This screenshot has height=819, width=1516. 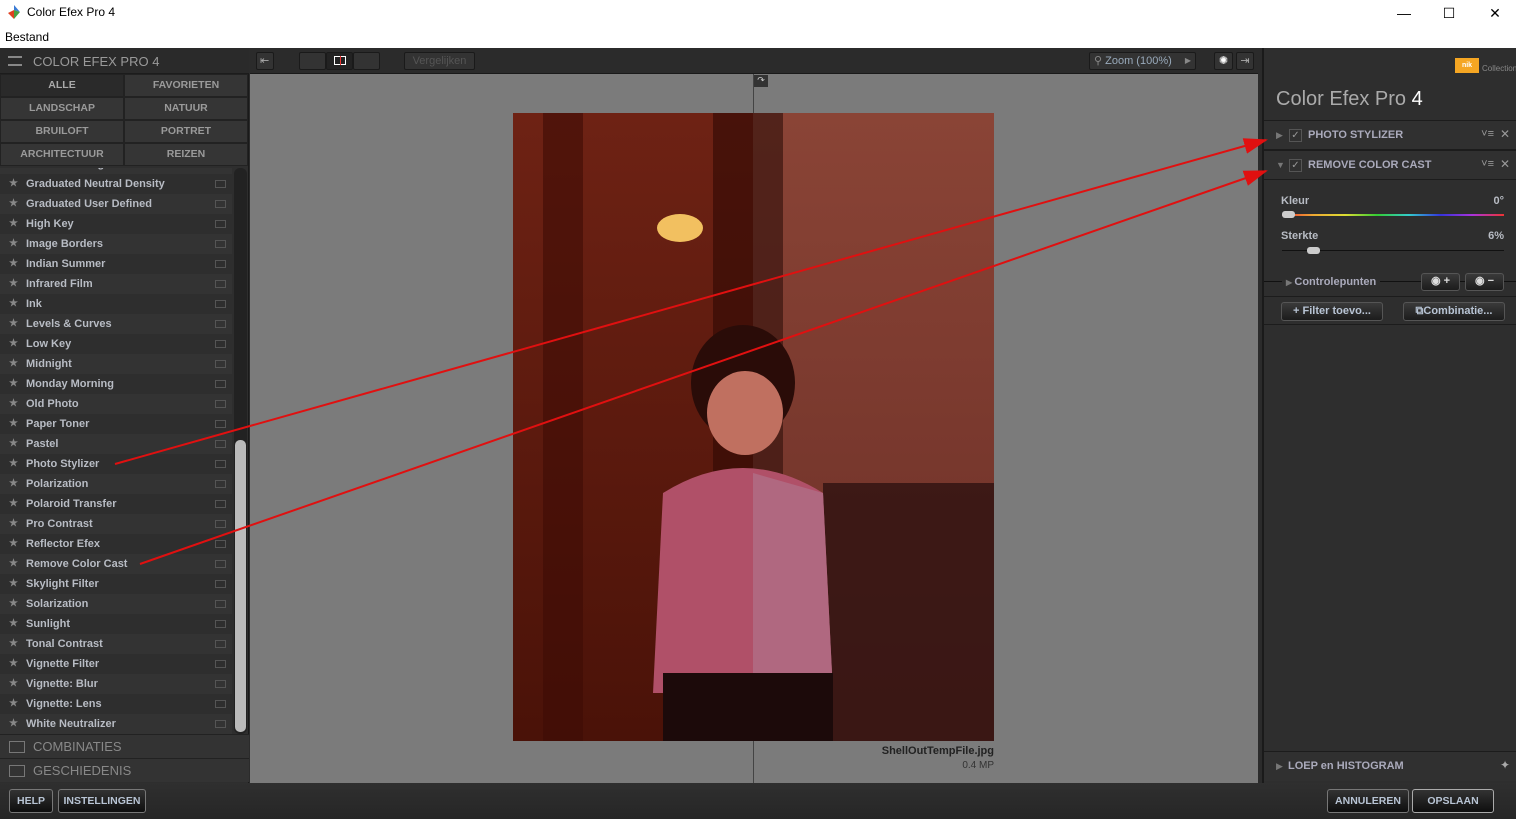 I want to click on filter-item-remove-color-cast: ★ Remove Color Cast, so click(x=116, y=564).